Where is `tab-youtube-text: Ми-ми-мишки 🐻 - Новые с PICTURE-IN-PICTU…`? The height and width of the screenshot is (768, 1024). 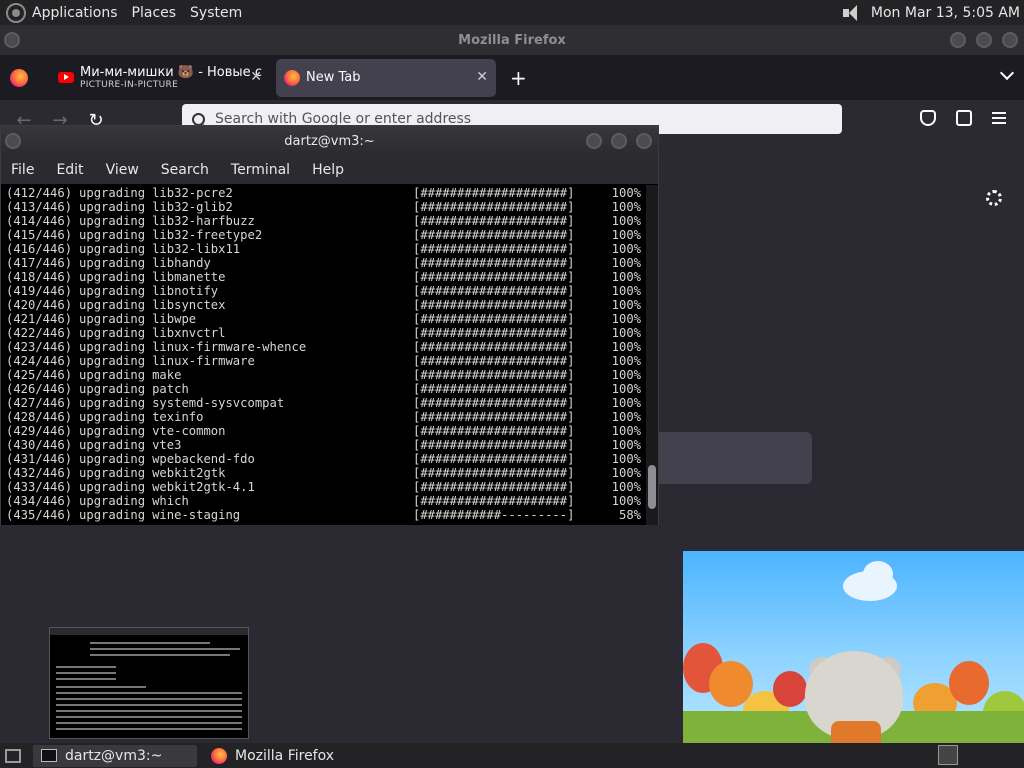
tab-youtube-text: Ми-ми-мишки 🐻 - Новые с PICTURE-IN-PICTU… is located at coordinates (171, 77).